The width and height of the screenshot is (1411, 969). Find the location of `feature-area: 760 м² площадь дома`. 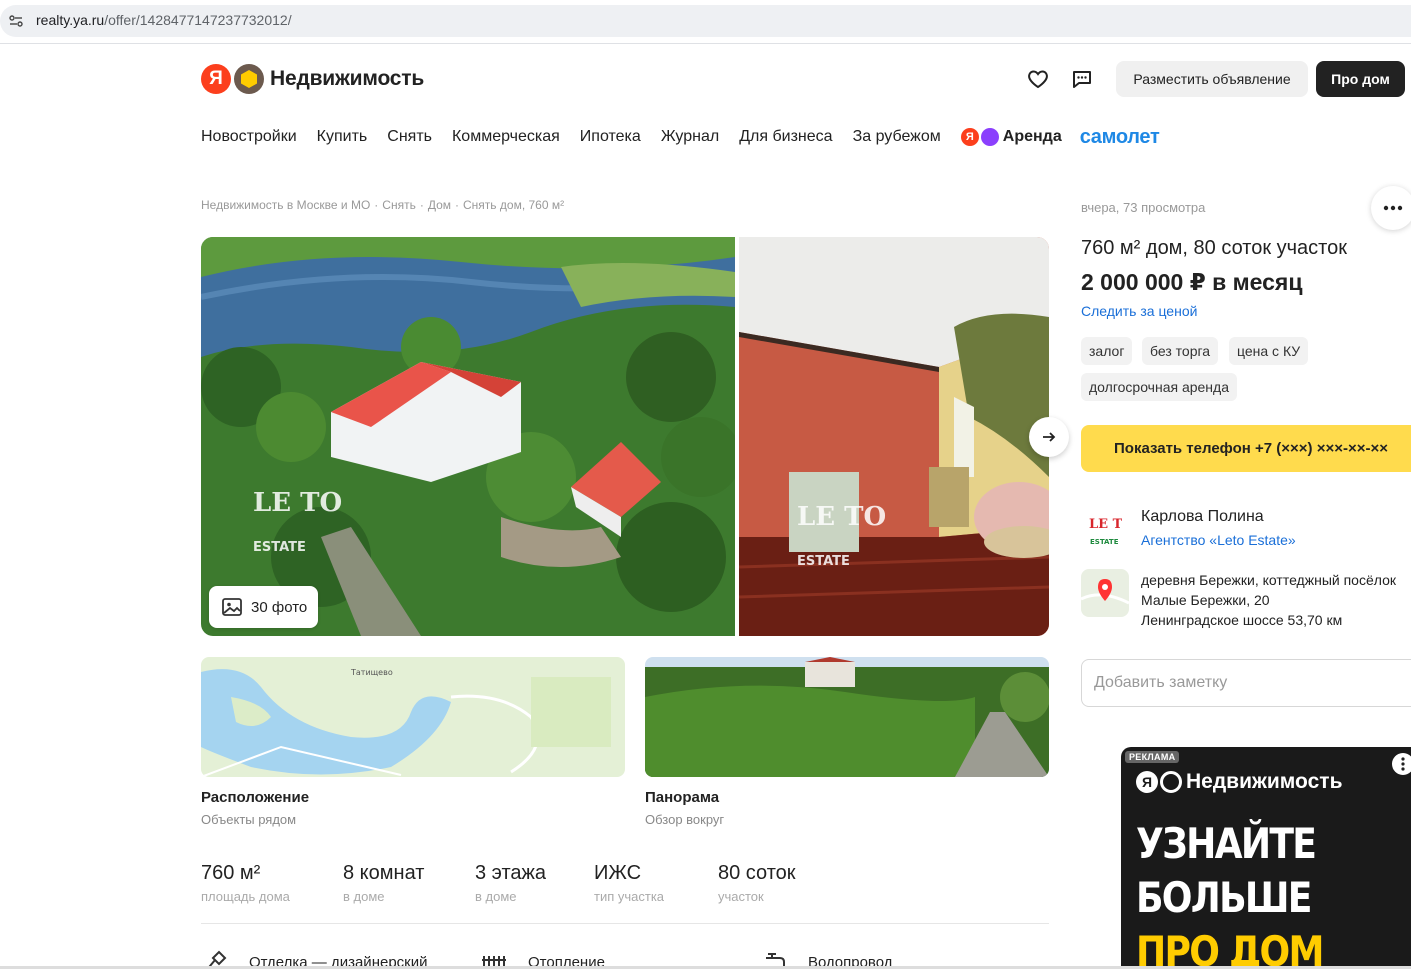

feature-area: 760 м² площадь дома is located at coordinates (245, 883).